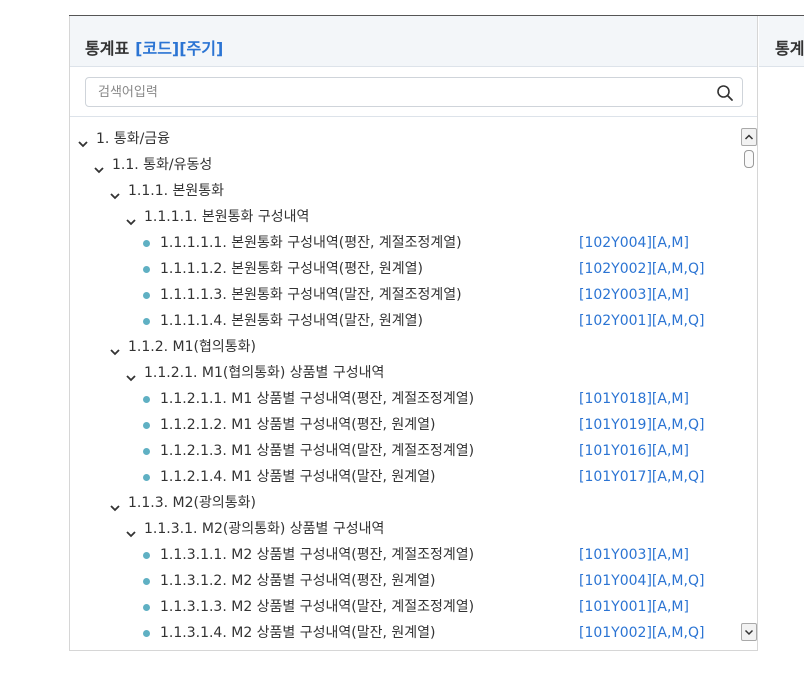 This screenshot has height=674, width=804. What do you see at coordinates (413, 41) in the screenshot?
I see `panel-header: 통계표 [코드][주기]` at bounding box center [413, 41].